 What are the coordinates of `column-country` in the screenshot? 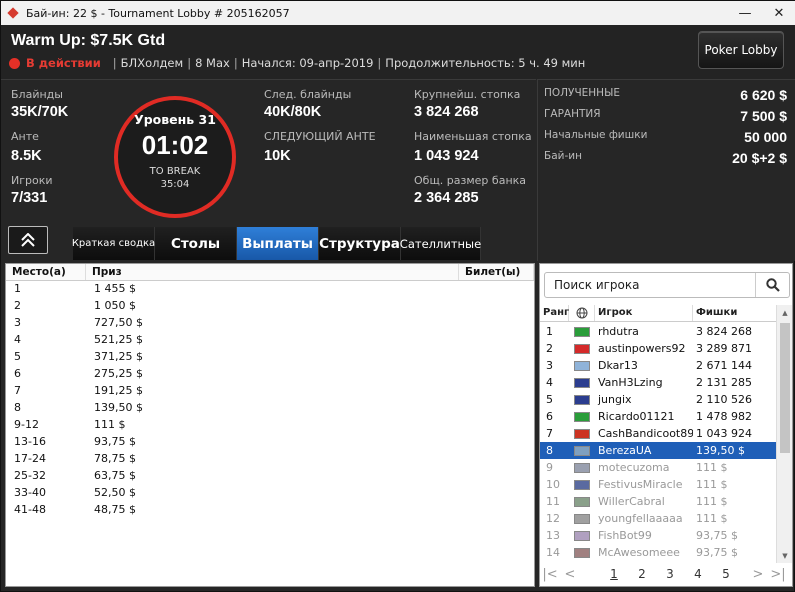 It's located at (582, 313).